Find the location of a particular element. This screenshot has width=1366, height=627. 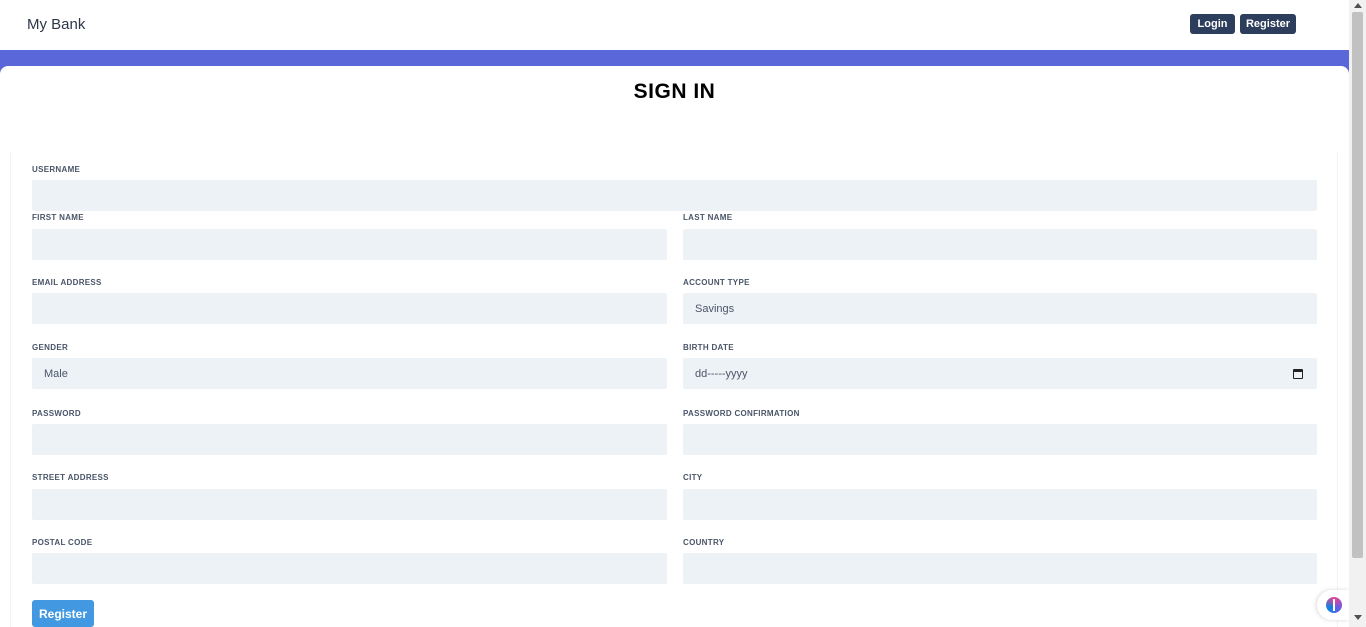

last-name-label: LAST NAME is located at coordinates (708, 217).